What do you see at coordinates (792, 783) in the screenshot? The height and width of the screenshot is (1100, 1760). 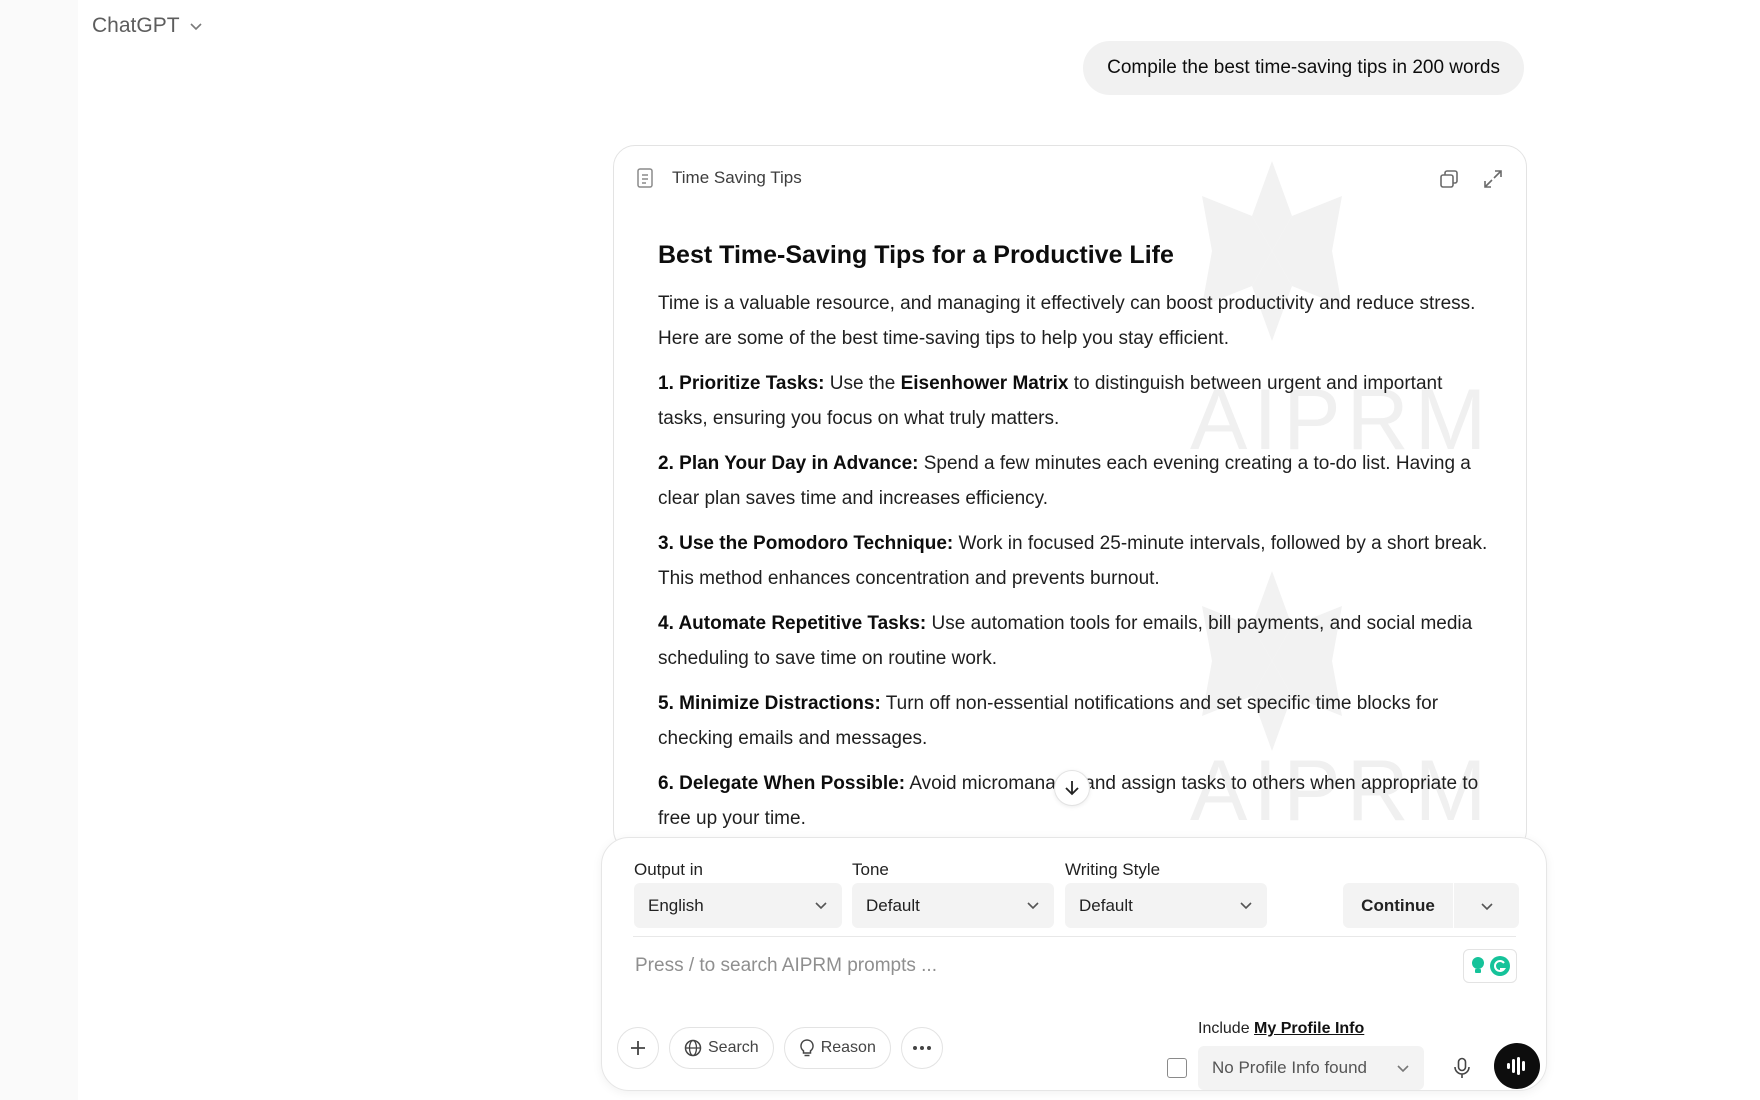 I see `tip-title: Delegate When Possible:` at bounding box center [792, 783].